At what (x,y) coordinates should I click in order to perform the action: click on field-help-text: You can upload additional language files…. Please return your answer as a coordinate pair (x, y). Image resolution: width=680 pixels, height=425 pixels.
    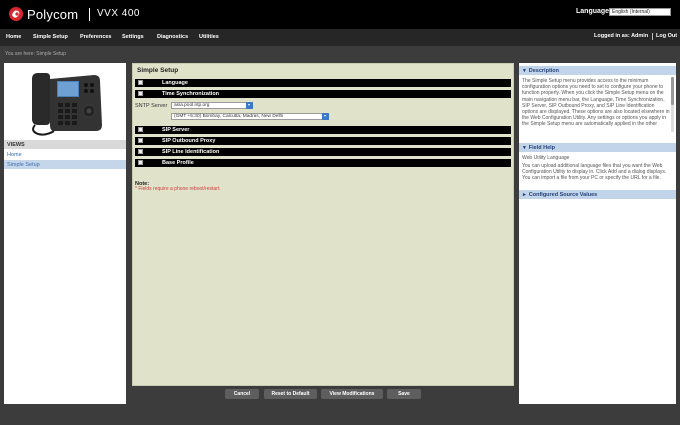
    Looking at the image, I should click on (594, 172).